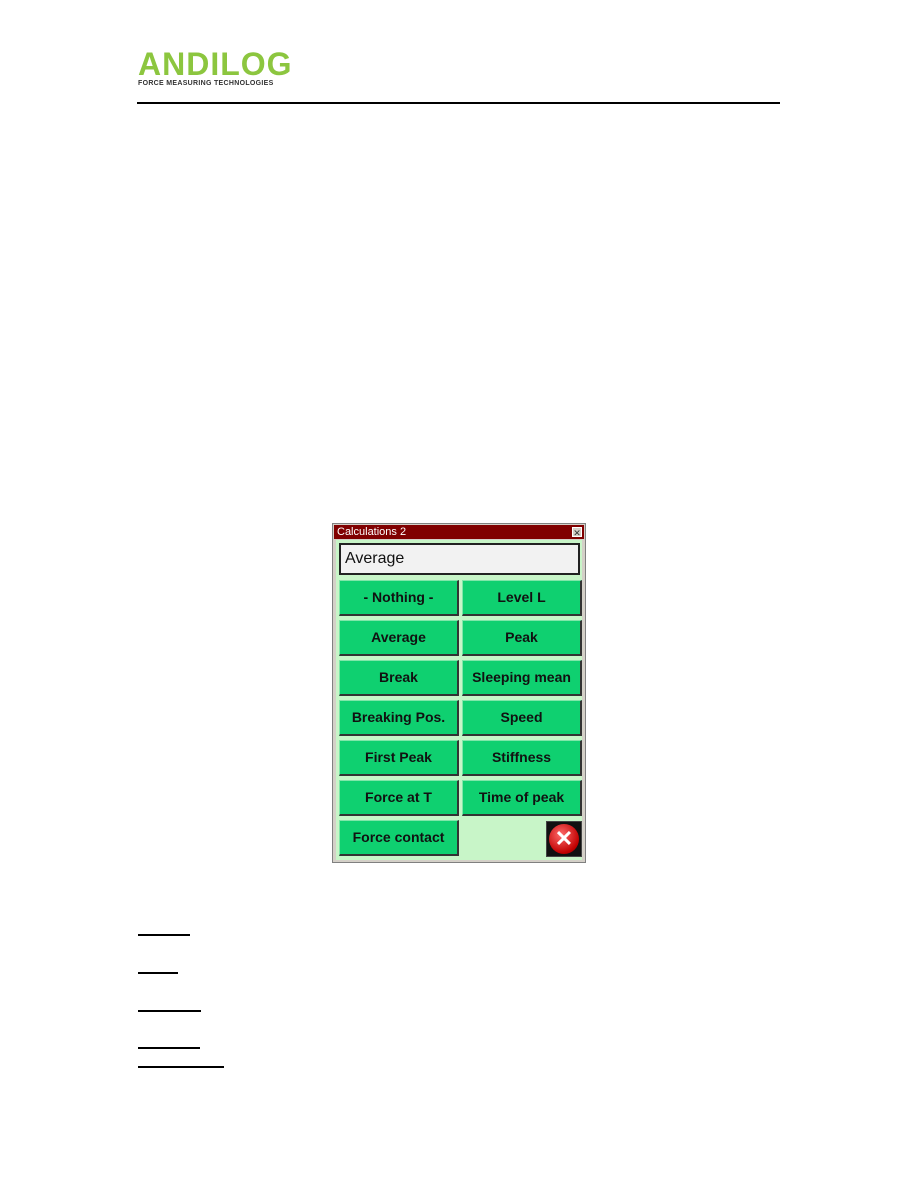 The height and width of the screenshot is (1188, 918). I want to click on selected-calculation-display: Average, so click(459, 559).